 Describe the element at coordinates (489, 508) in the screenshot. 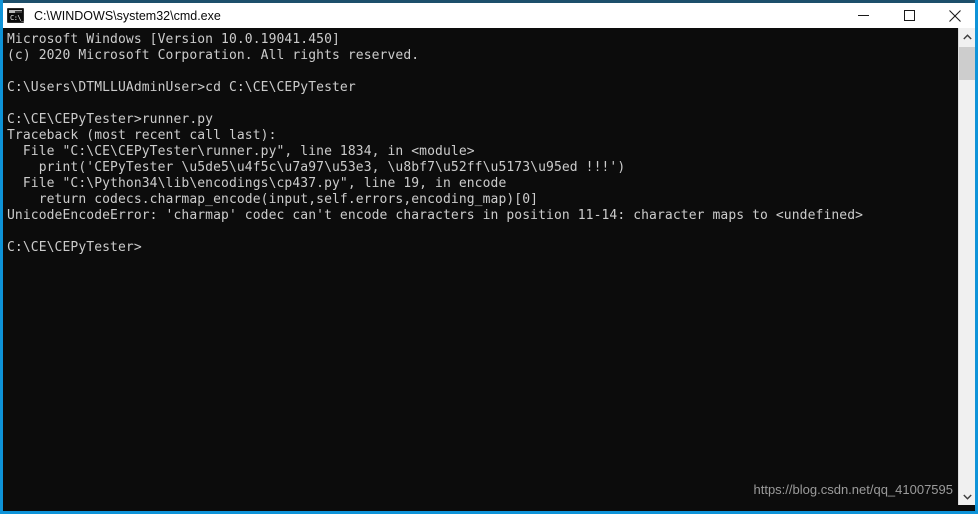

I see `window-bottom-strip` at that location.